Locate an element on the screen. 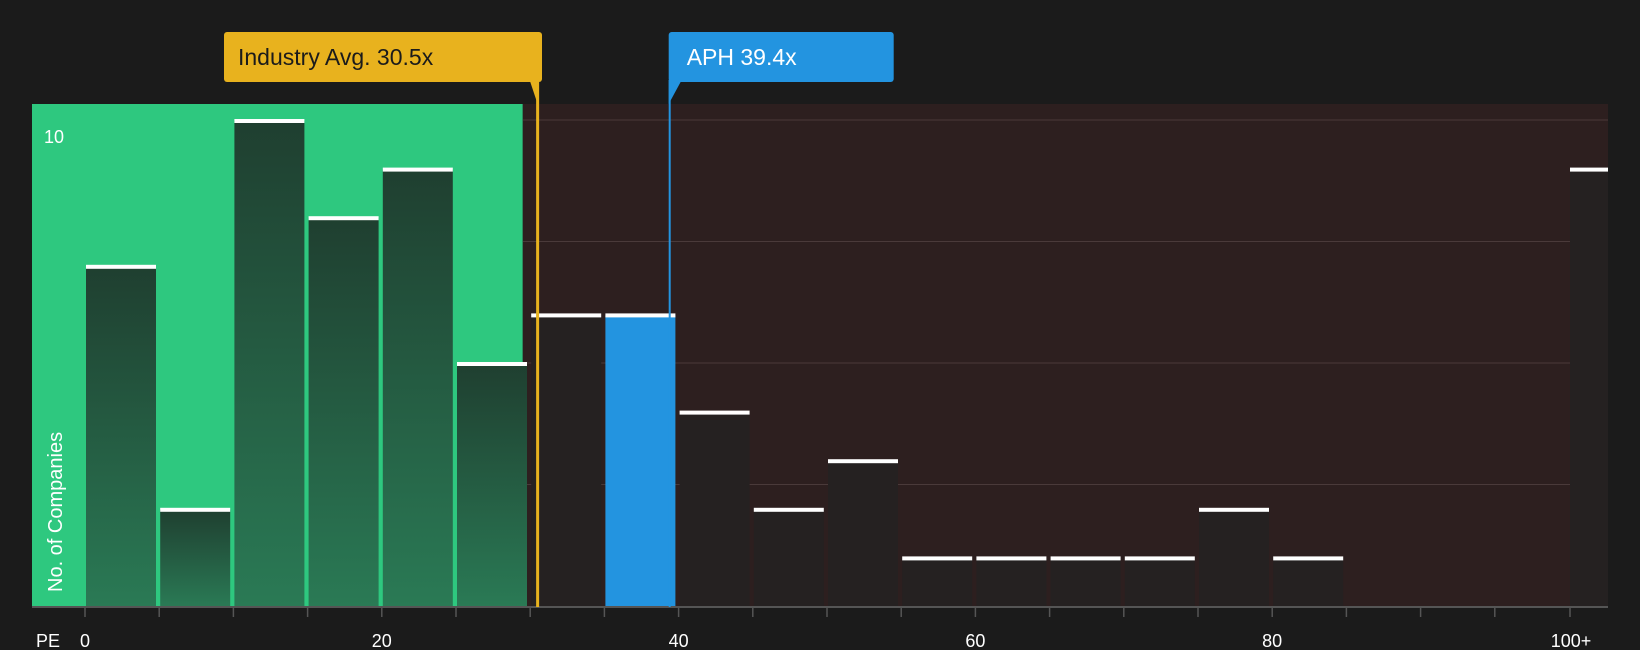 This screenshot has height=650, width=1640. x-tick-label: 100+ is located at coordinates (1571, 640).